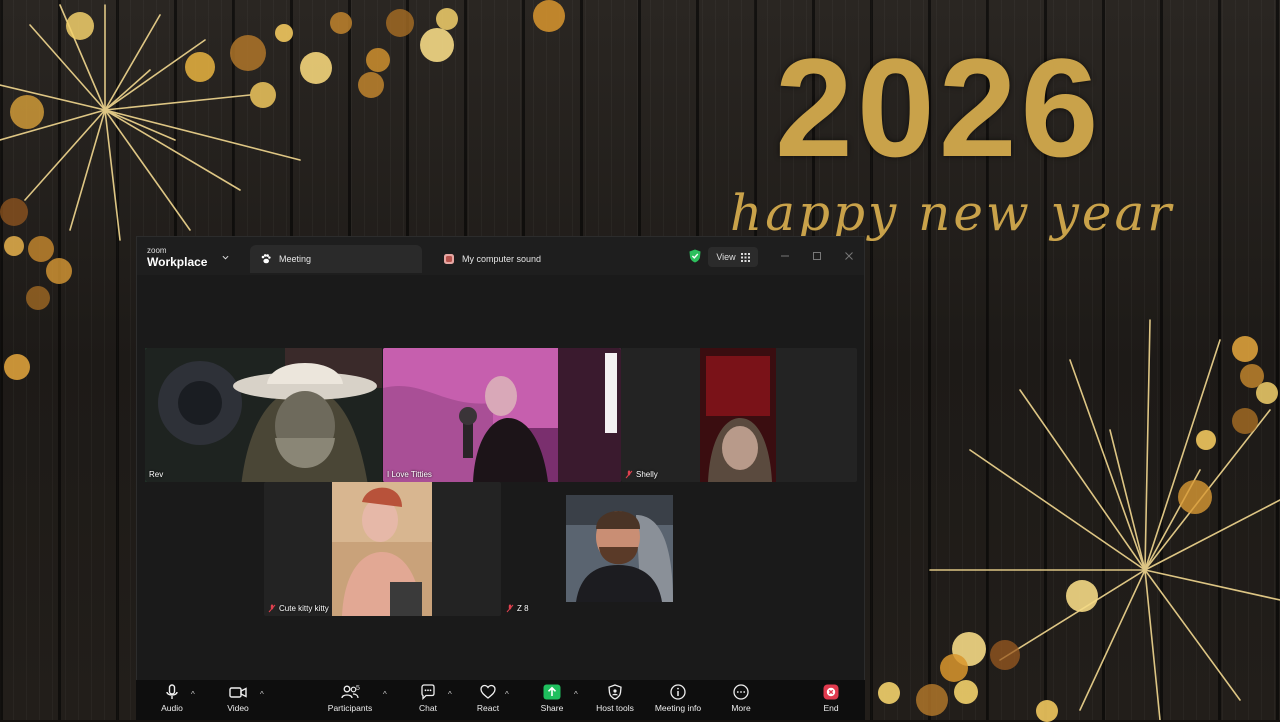 Image resolution: width=1280 pixels, height=722 pixels. I want to click on share-label: Share, so click(552, 708).